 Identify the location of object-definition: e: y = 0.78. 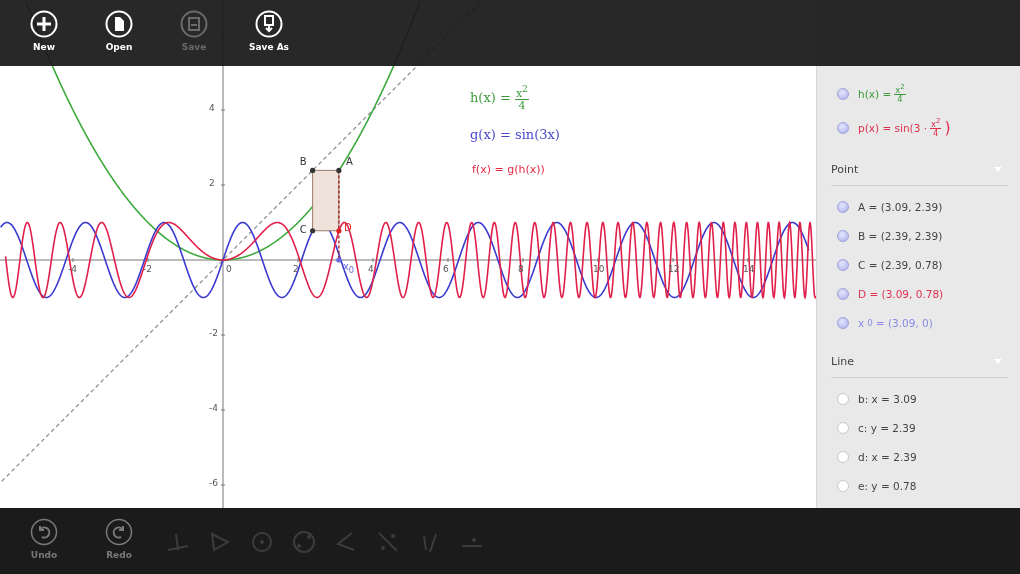
(887, 485).